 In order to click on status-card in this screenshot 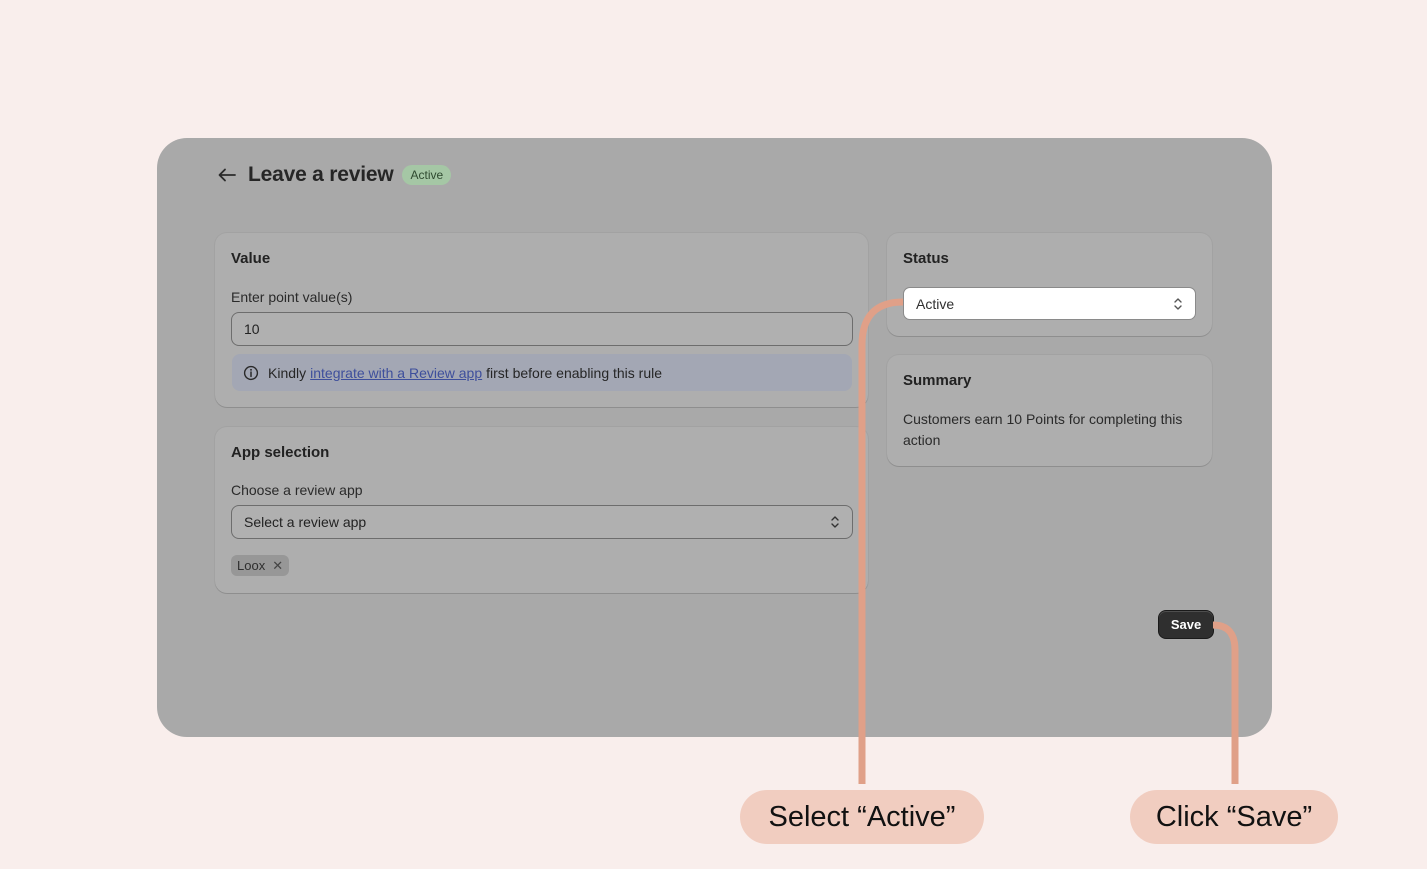, I will do `click(1049, 284)`.